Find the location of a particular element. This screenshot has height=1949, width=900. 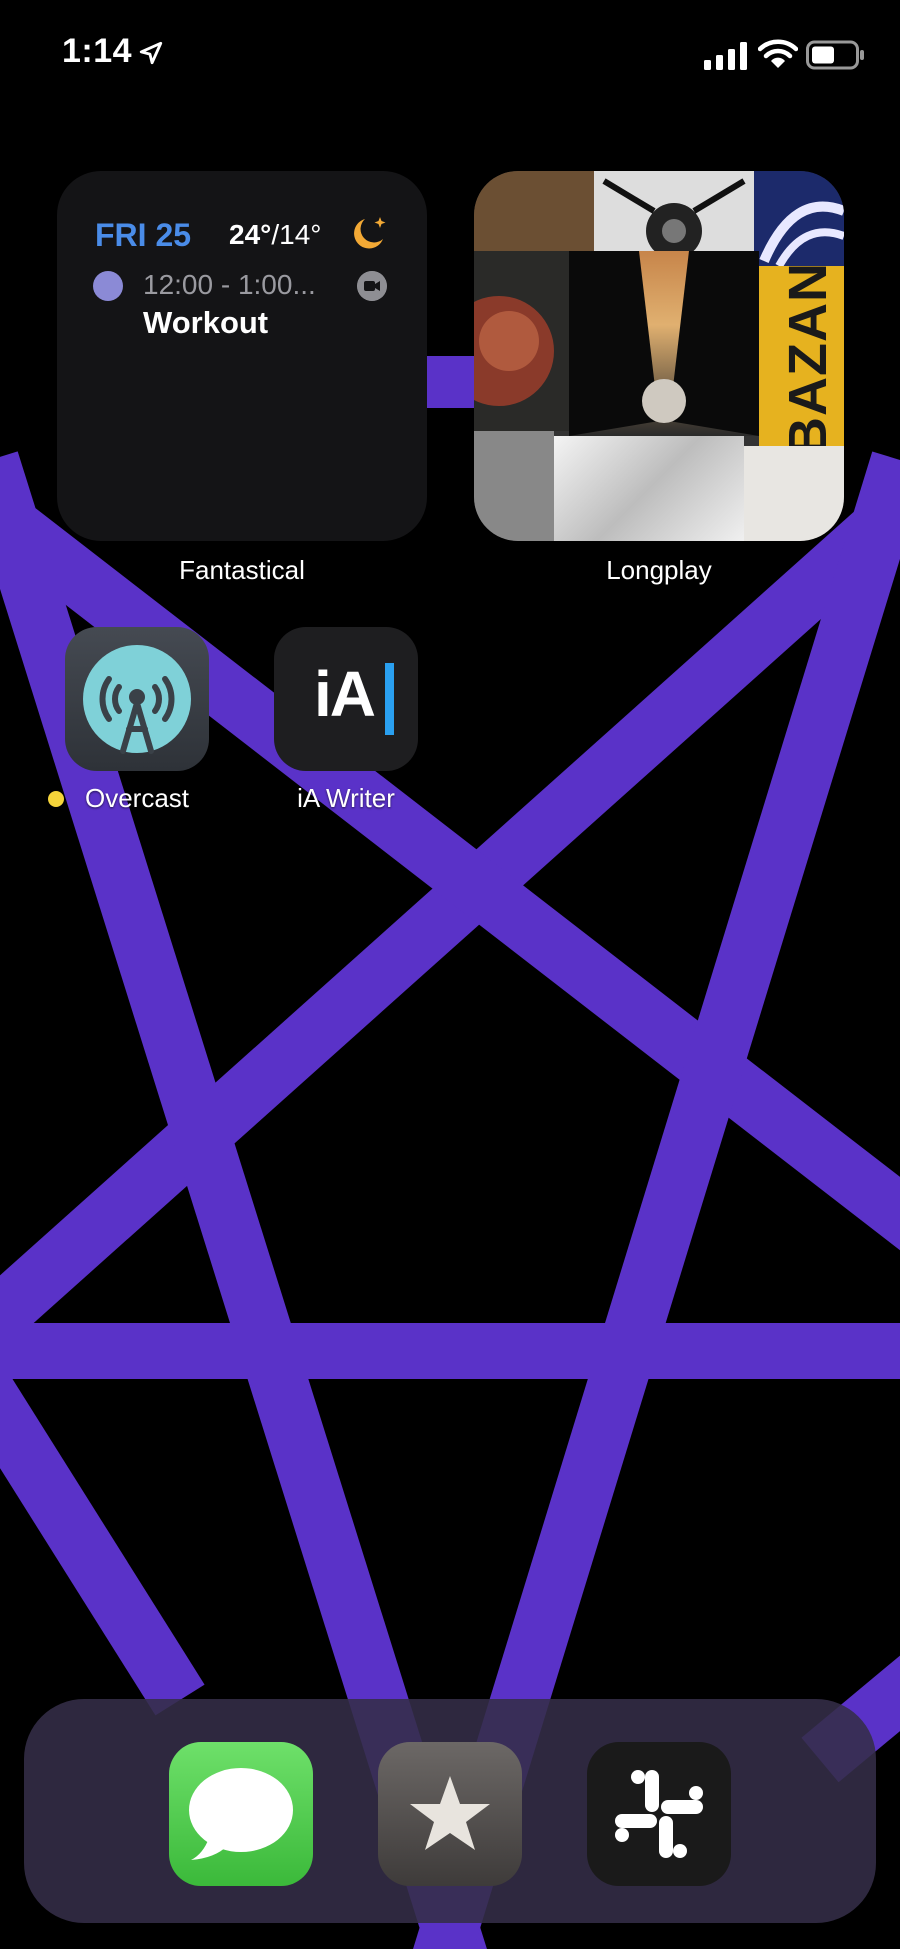

widget-date: FRI 25 is located at coordinates (143, 235).